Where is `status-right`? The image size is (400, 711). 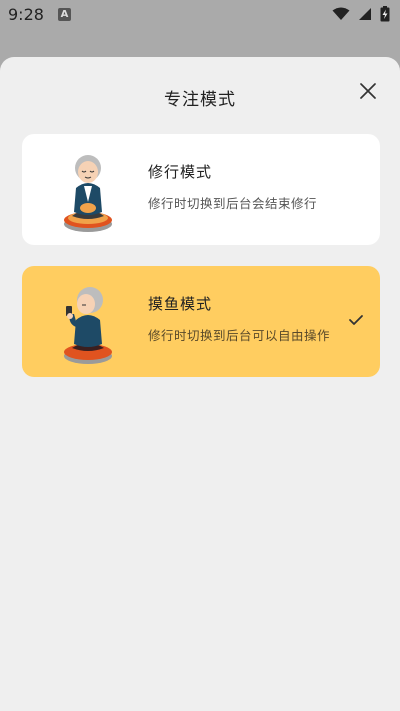
status-right is located at coordinates (361, 14).